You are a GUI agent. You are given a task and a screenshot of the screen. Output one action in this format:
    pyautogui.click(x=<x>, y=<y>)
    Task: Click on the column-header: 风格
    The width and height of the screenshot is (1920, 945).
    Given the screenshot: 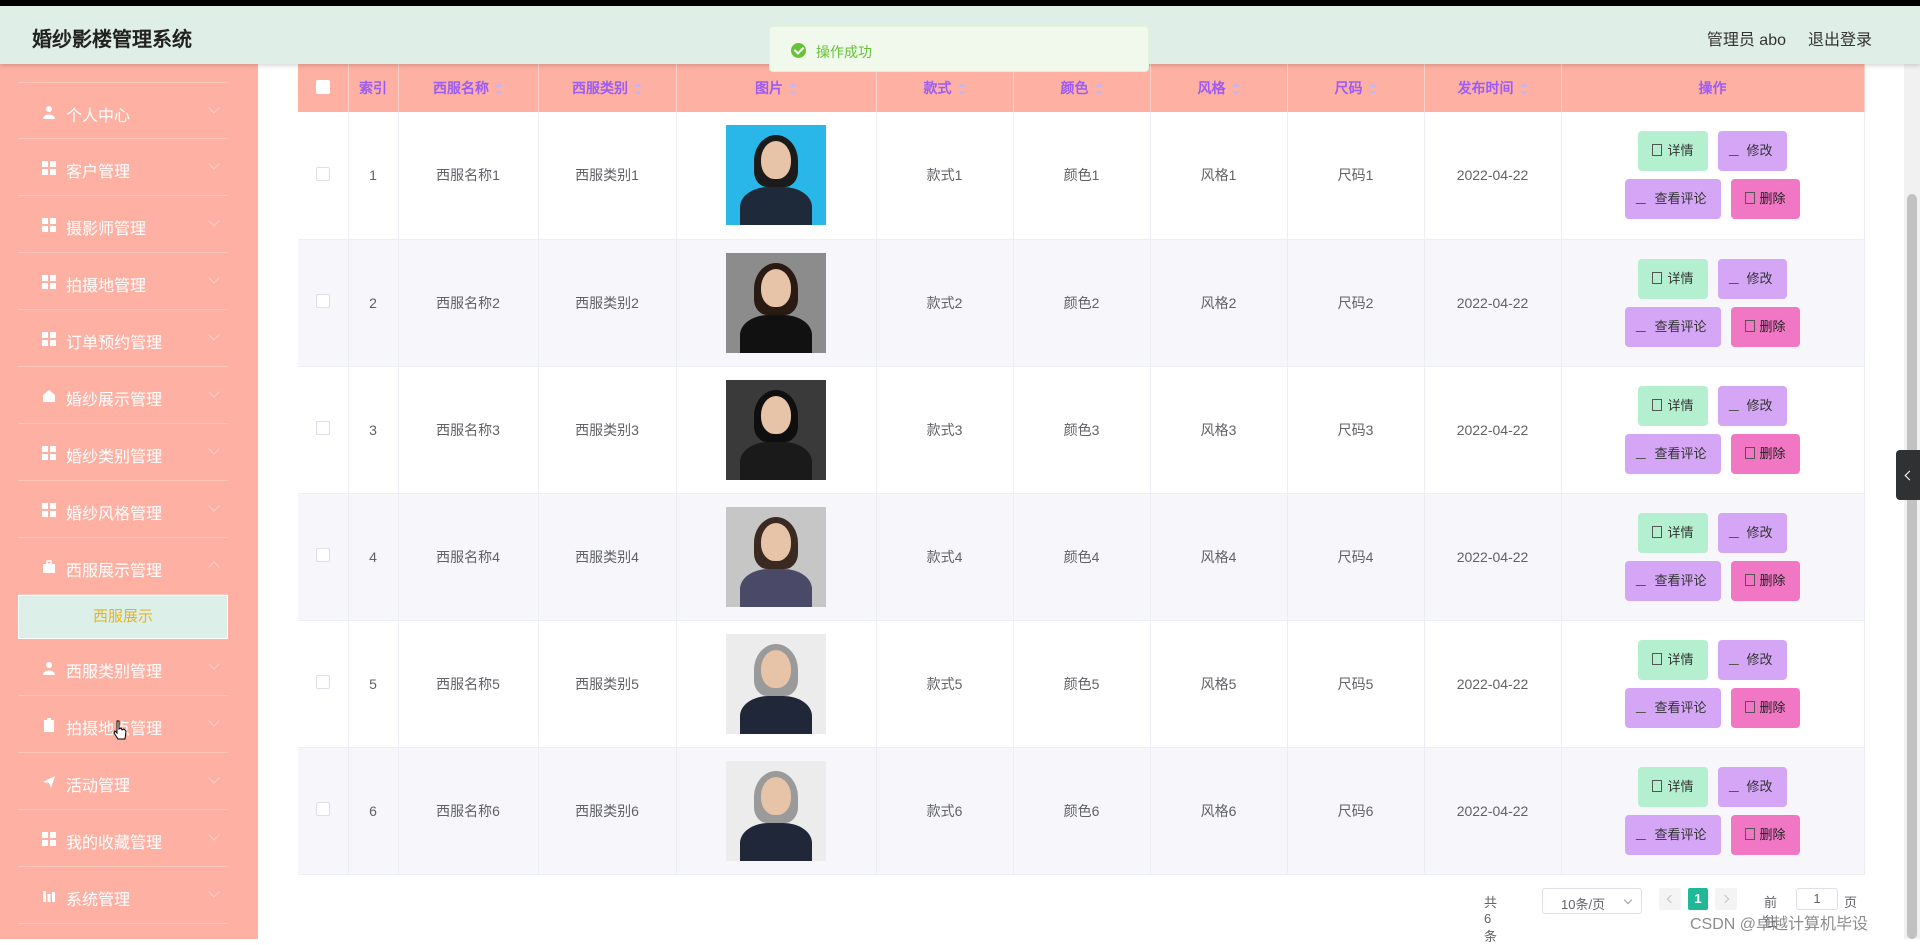 What is the action you would take?
    pyautogui.click(x=1219, y=88)
    